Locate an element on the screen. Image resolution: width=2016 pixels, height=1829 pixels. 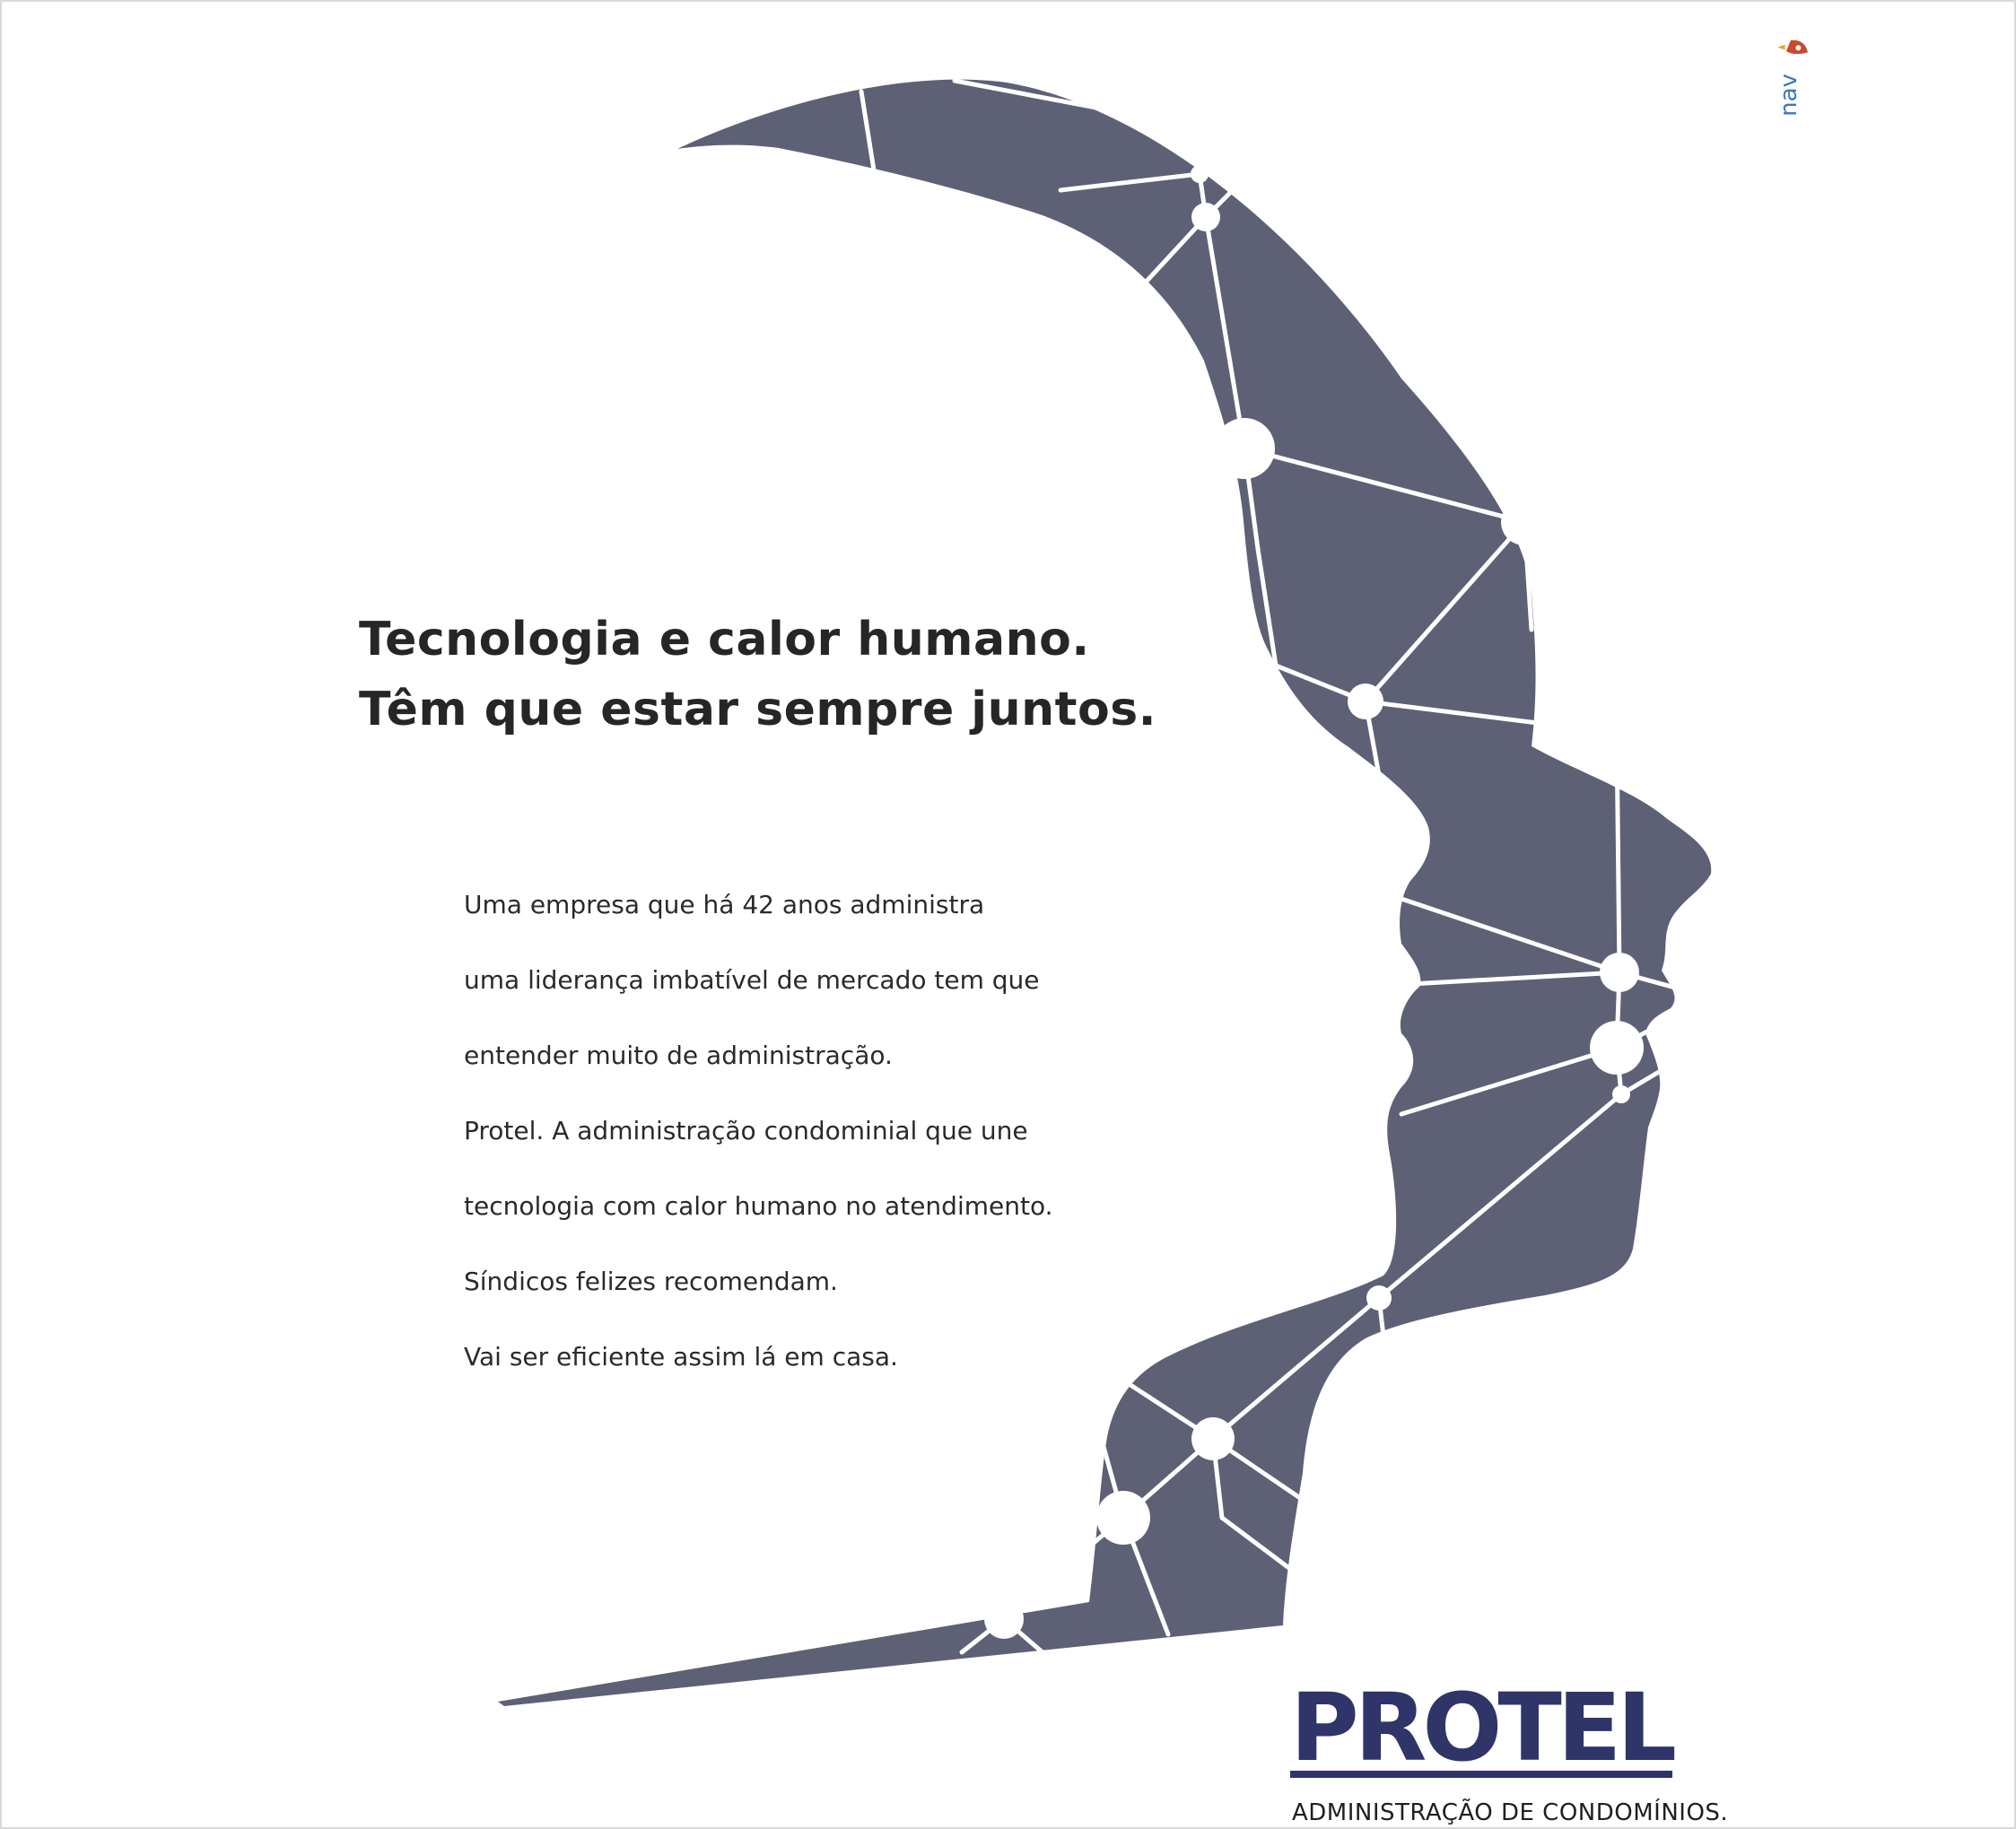
brand-tagline: ADMINISTRAÇÃO DE CONDOMÍNIOS. is located at coordinates (1510, 1812).